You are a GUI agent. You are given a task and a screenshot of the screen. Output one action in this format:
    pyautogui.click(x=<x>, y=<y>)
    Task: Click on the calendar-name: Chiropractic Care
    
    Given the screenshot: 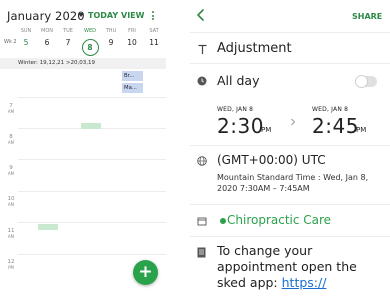 What is the action you would take?
    pyautogui.click(x=279, y=220)
    